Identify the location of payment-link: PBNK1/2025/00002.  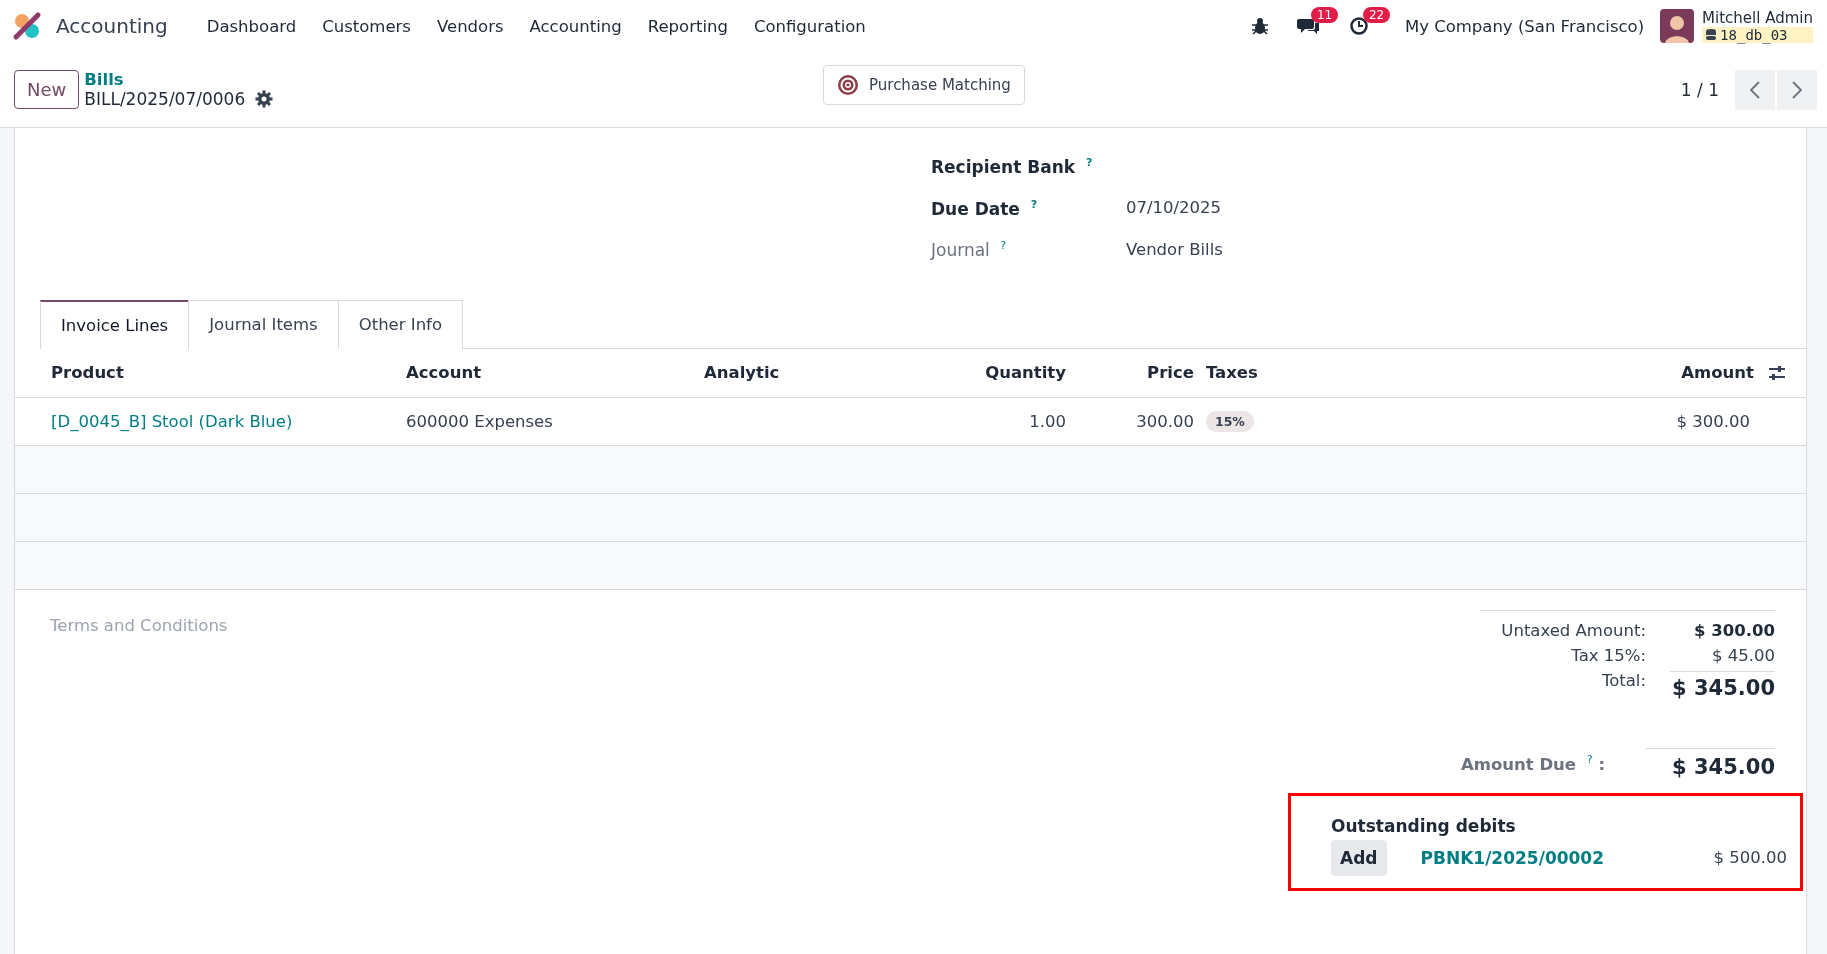
(1567, 857).